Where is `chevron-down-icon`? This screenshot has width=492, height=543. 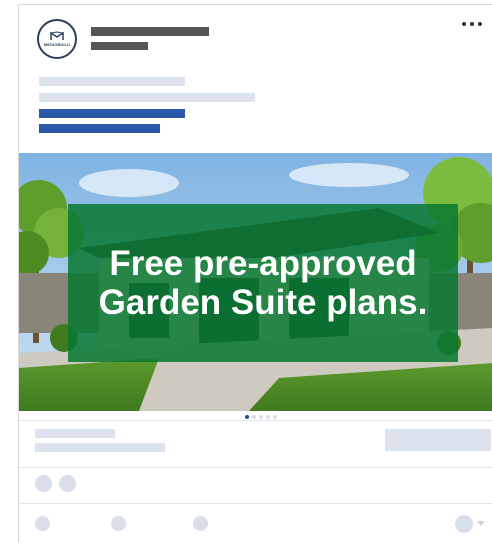 chevron-down-icon is located at coordinates (481, 524).